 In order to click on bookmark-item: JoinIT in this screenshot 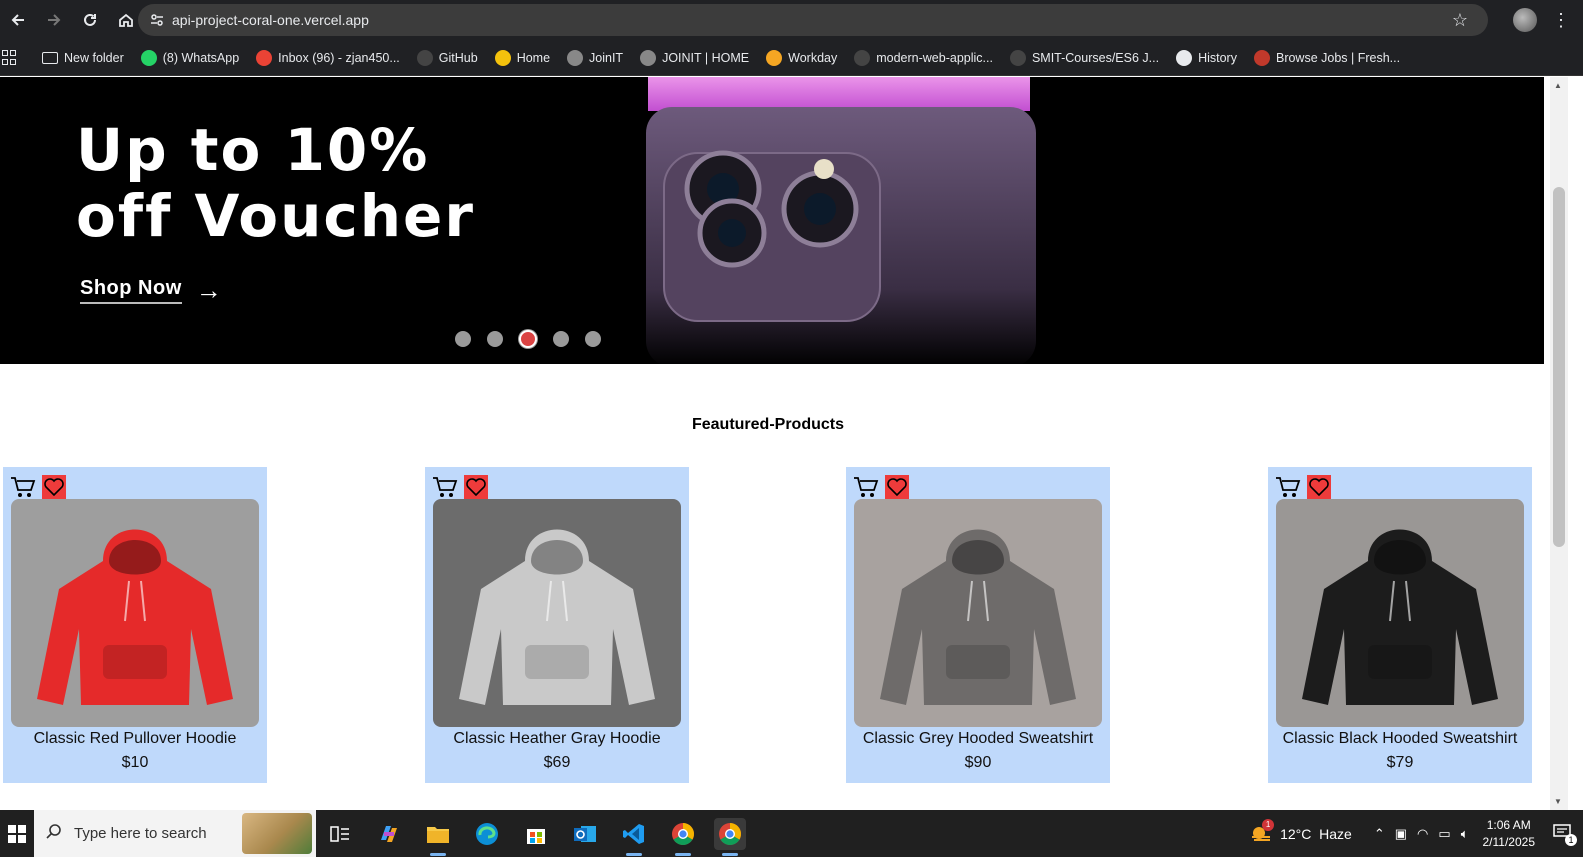, I will do `click(595, 57)`.